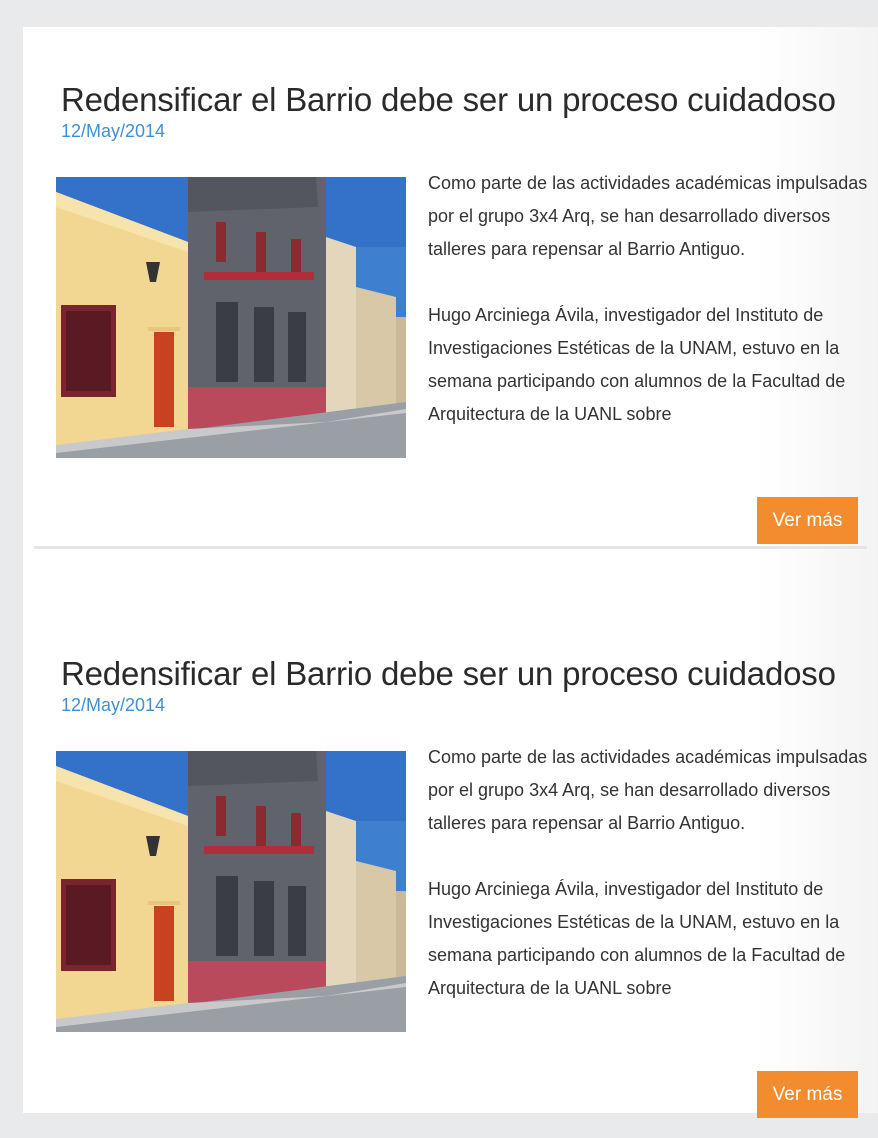  Describe the element at coordinates (450, 547) in the screenshot. I see `post-divider` at that location.